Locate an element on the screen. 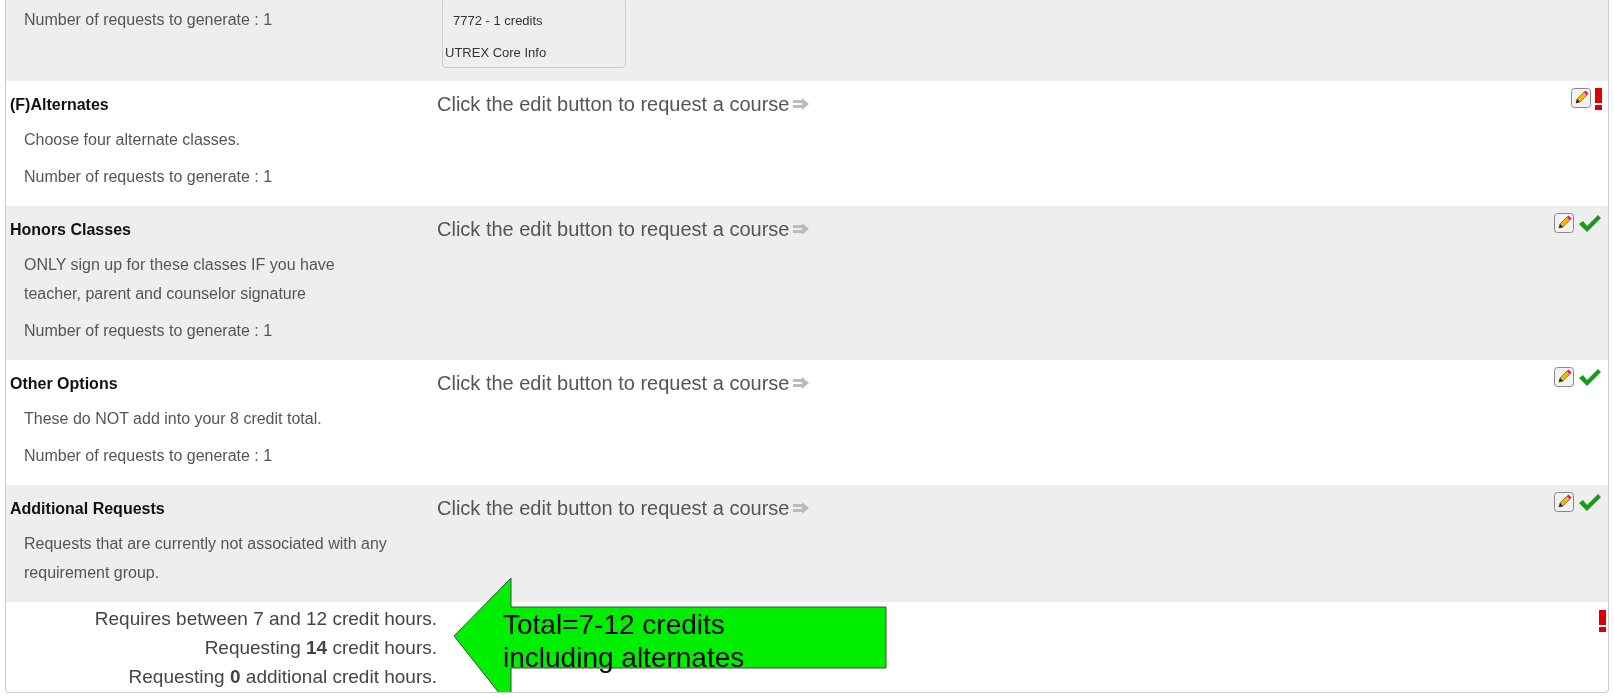 The image size is (1614, 697). group-description: Choose four alternate classes. is located at coordinates (132, 140).